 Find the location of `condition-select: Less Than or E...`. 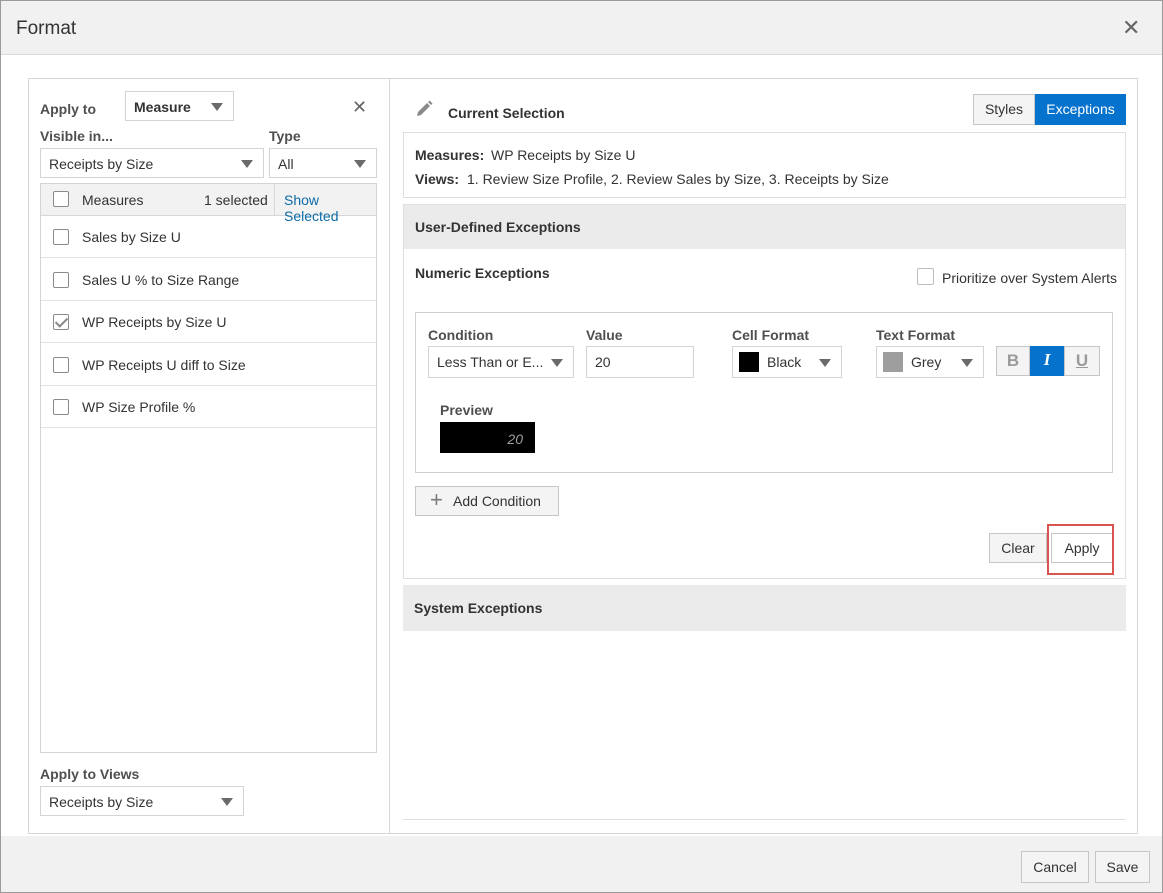

condition-select: Less Than or E... is located at coordinates (501, 362).